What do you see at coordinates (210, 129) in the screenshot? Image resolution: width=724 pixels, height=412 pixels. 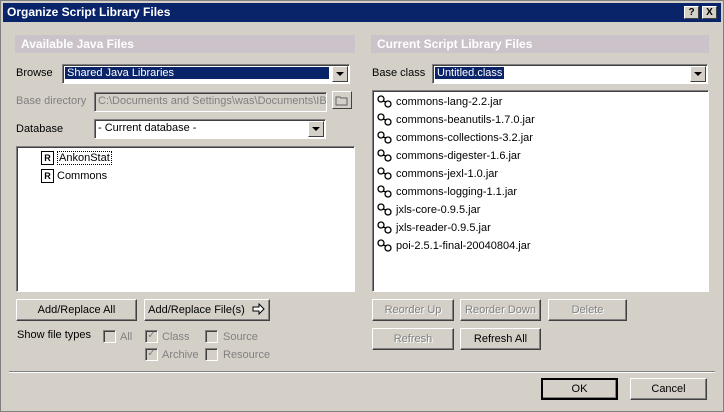 I see `database-dropdown: - Current database -` at bounding box center [210, 129].